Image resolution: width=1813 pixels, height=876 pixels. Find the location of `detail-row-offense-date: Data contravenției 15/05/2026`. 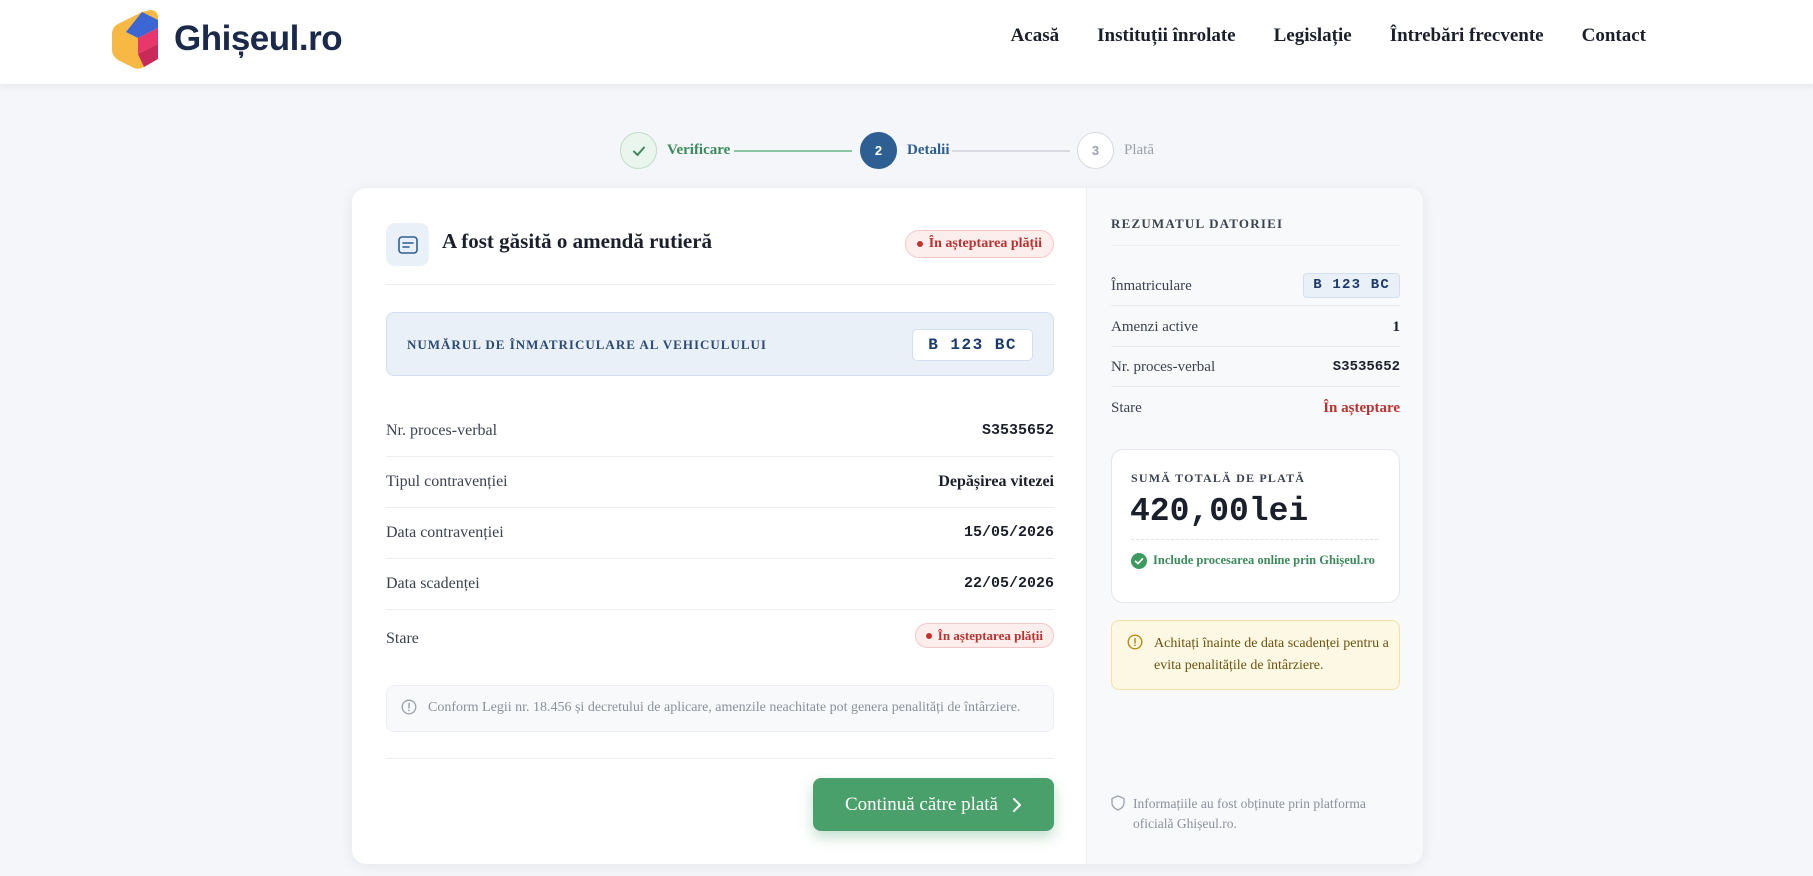

detail-row-offense-date: Data contravenției 15/05/2026 is located at coordinates (720, 533).